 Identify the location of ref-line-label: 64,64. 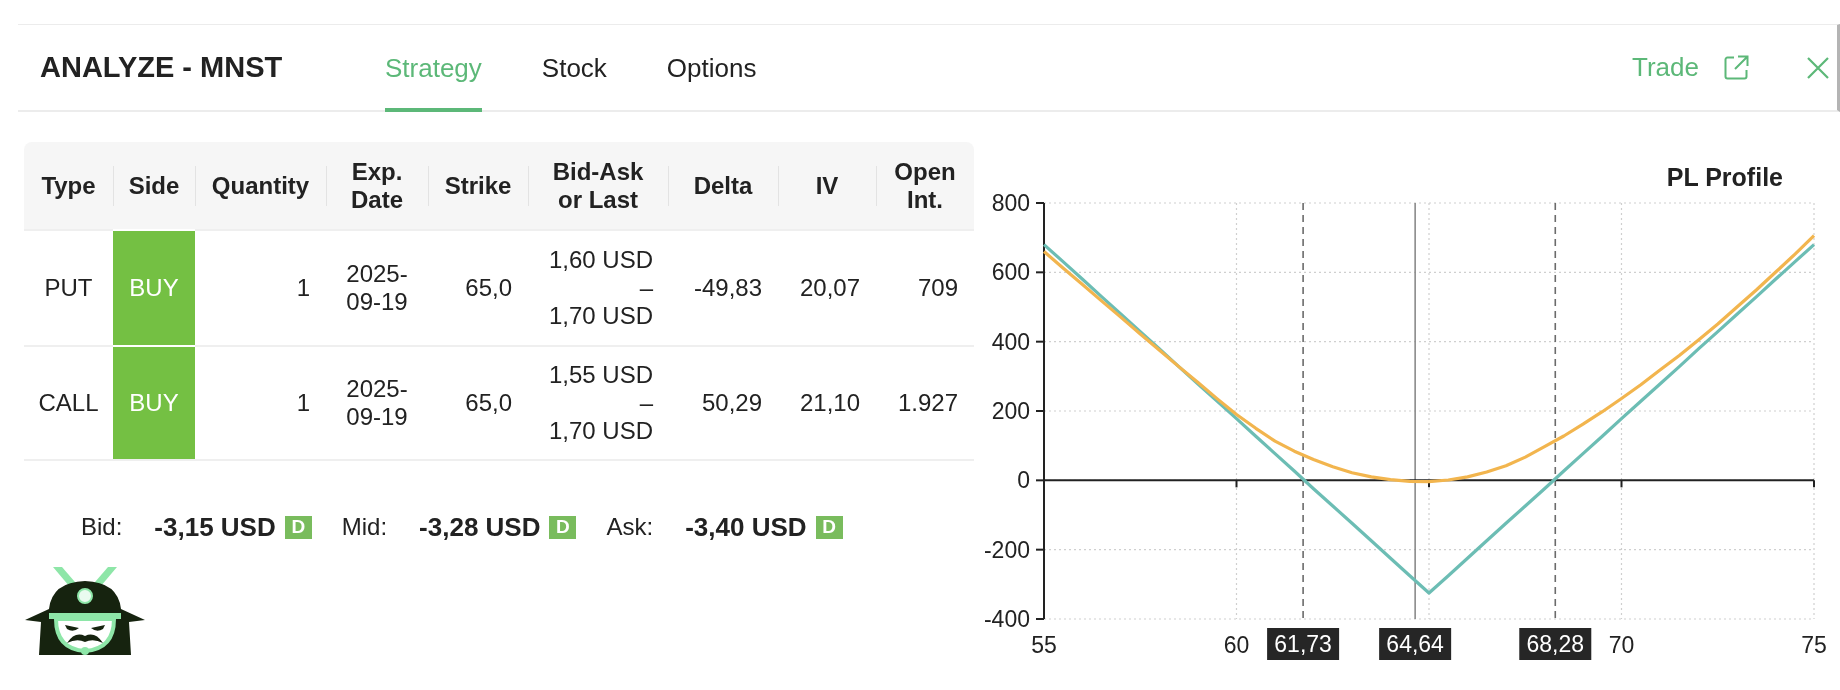
(1415, 644).